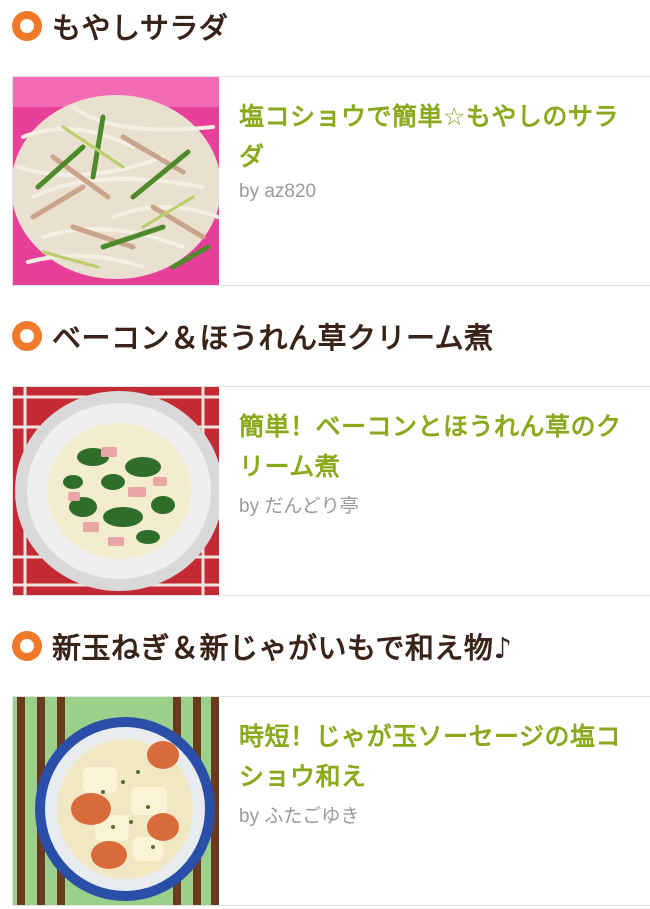 This screenshot has height=909, width=650. I want to click on bean-sprout-salad-image, so click(116, 181).